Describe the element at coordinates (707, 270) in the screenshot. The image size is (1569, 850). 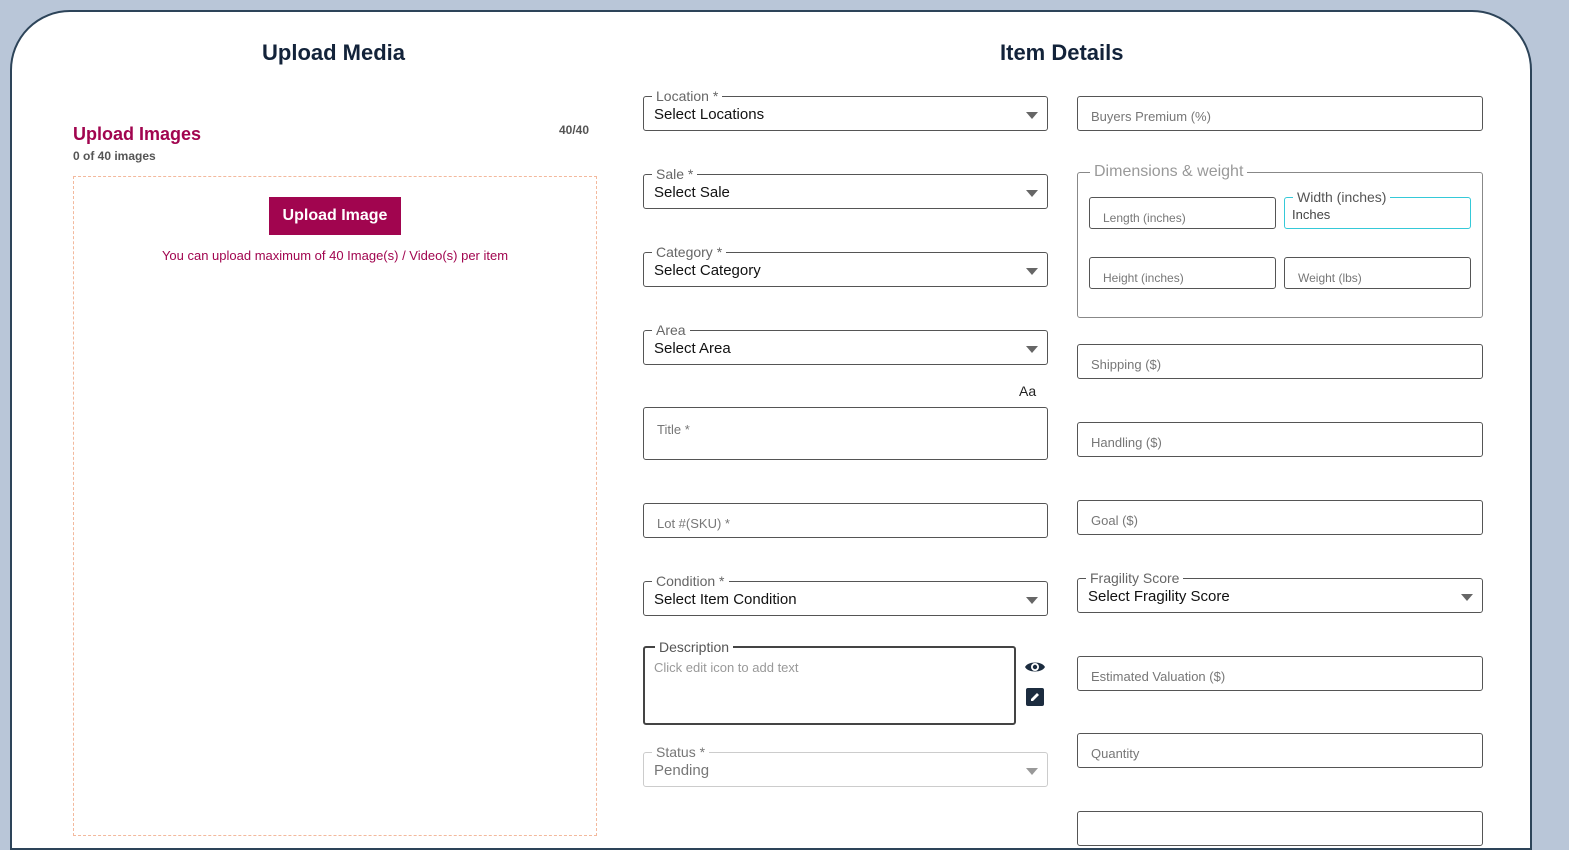
I see `category-value: Select Category` at that location.